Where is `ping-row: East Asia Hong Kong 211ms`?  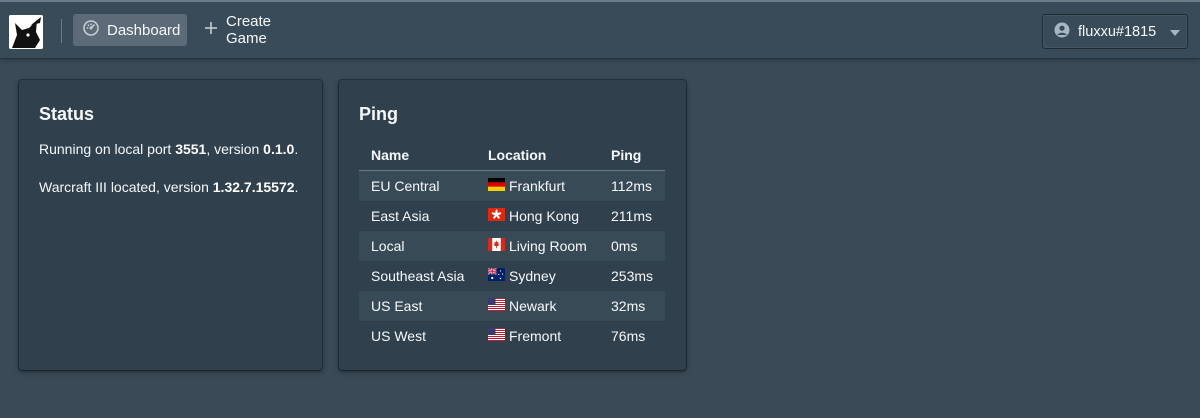
ping-row: East Asia Hong Kong 211ms is located at coordinates (512, 216).